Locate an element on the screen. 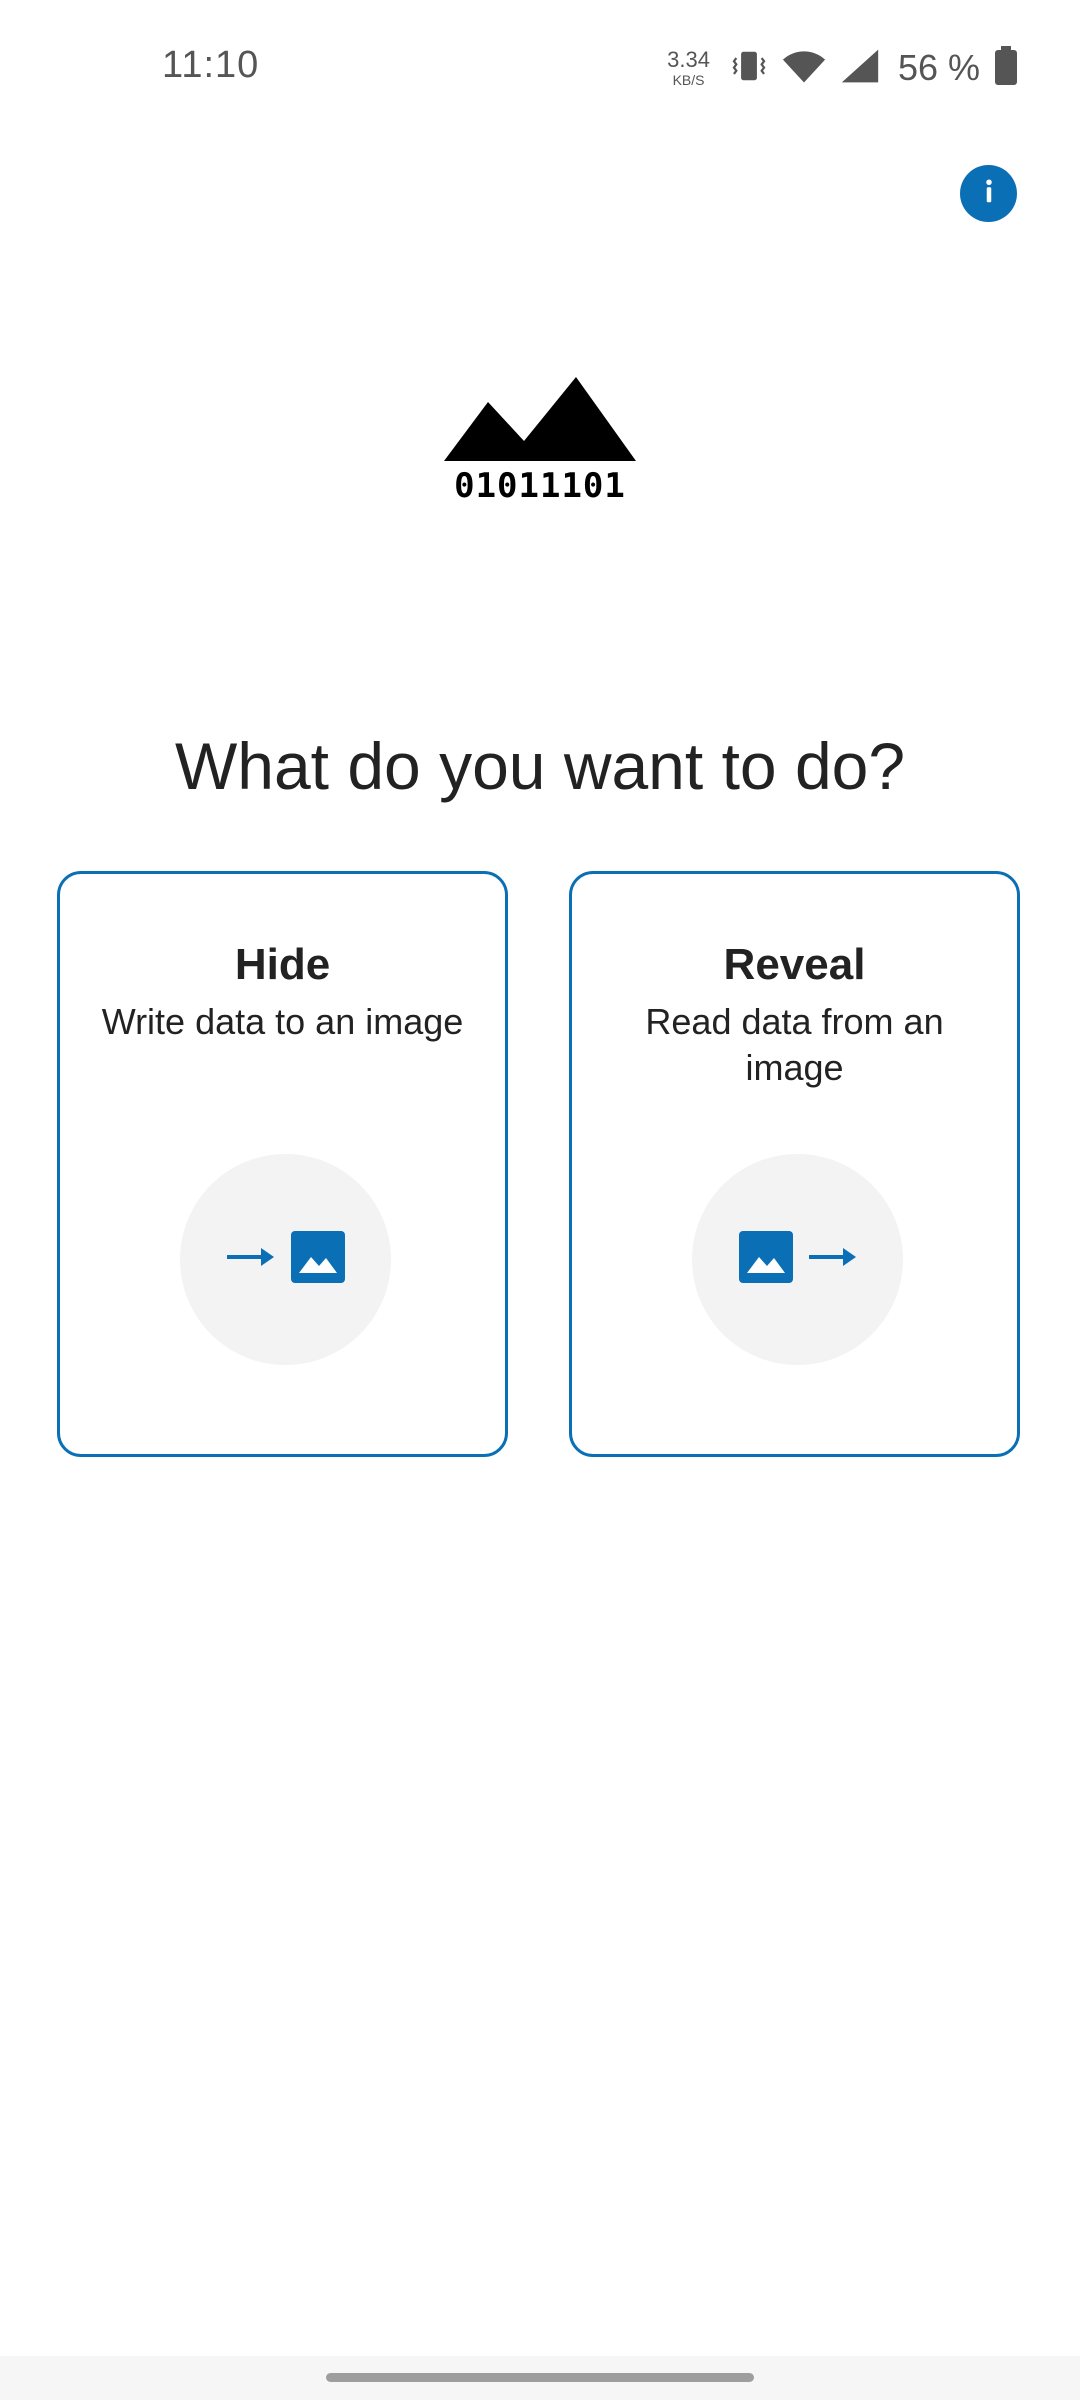  status-time: 11:10 is located at coordinates (211, 65).